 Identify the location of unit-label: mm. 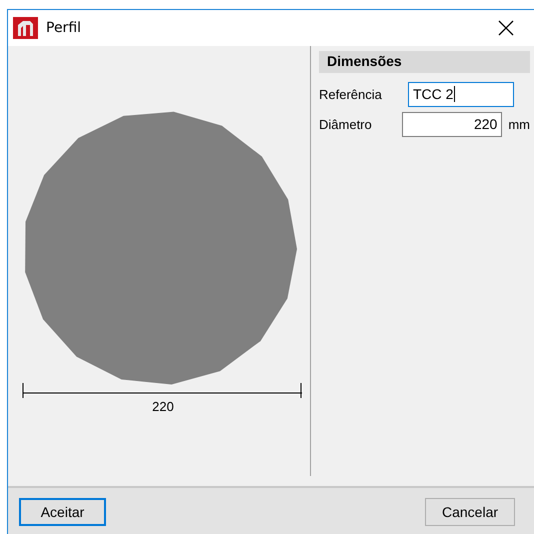
(519, 124).